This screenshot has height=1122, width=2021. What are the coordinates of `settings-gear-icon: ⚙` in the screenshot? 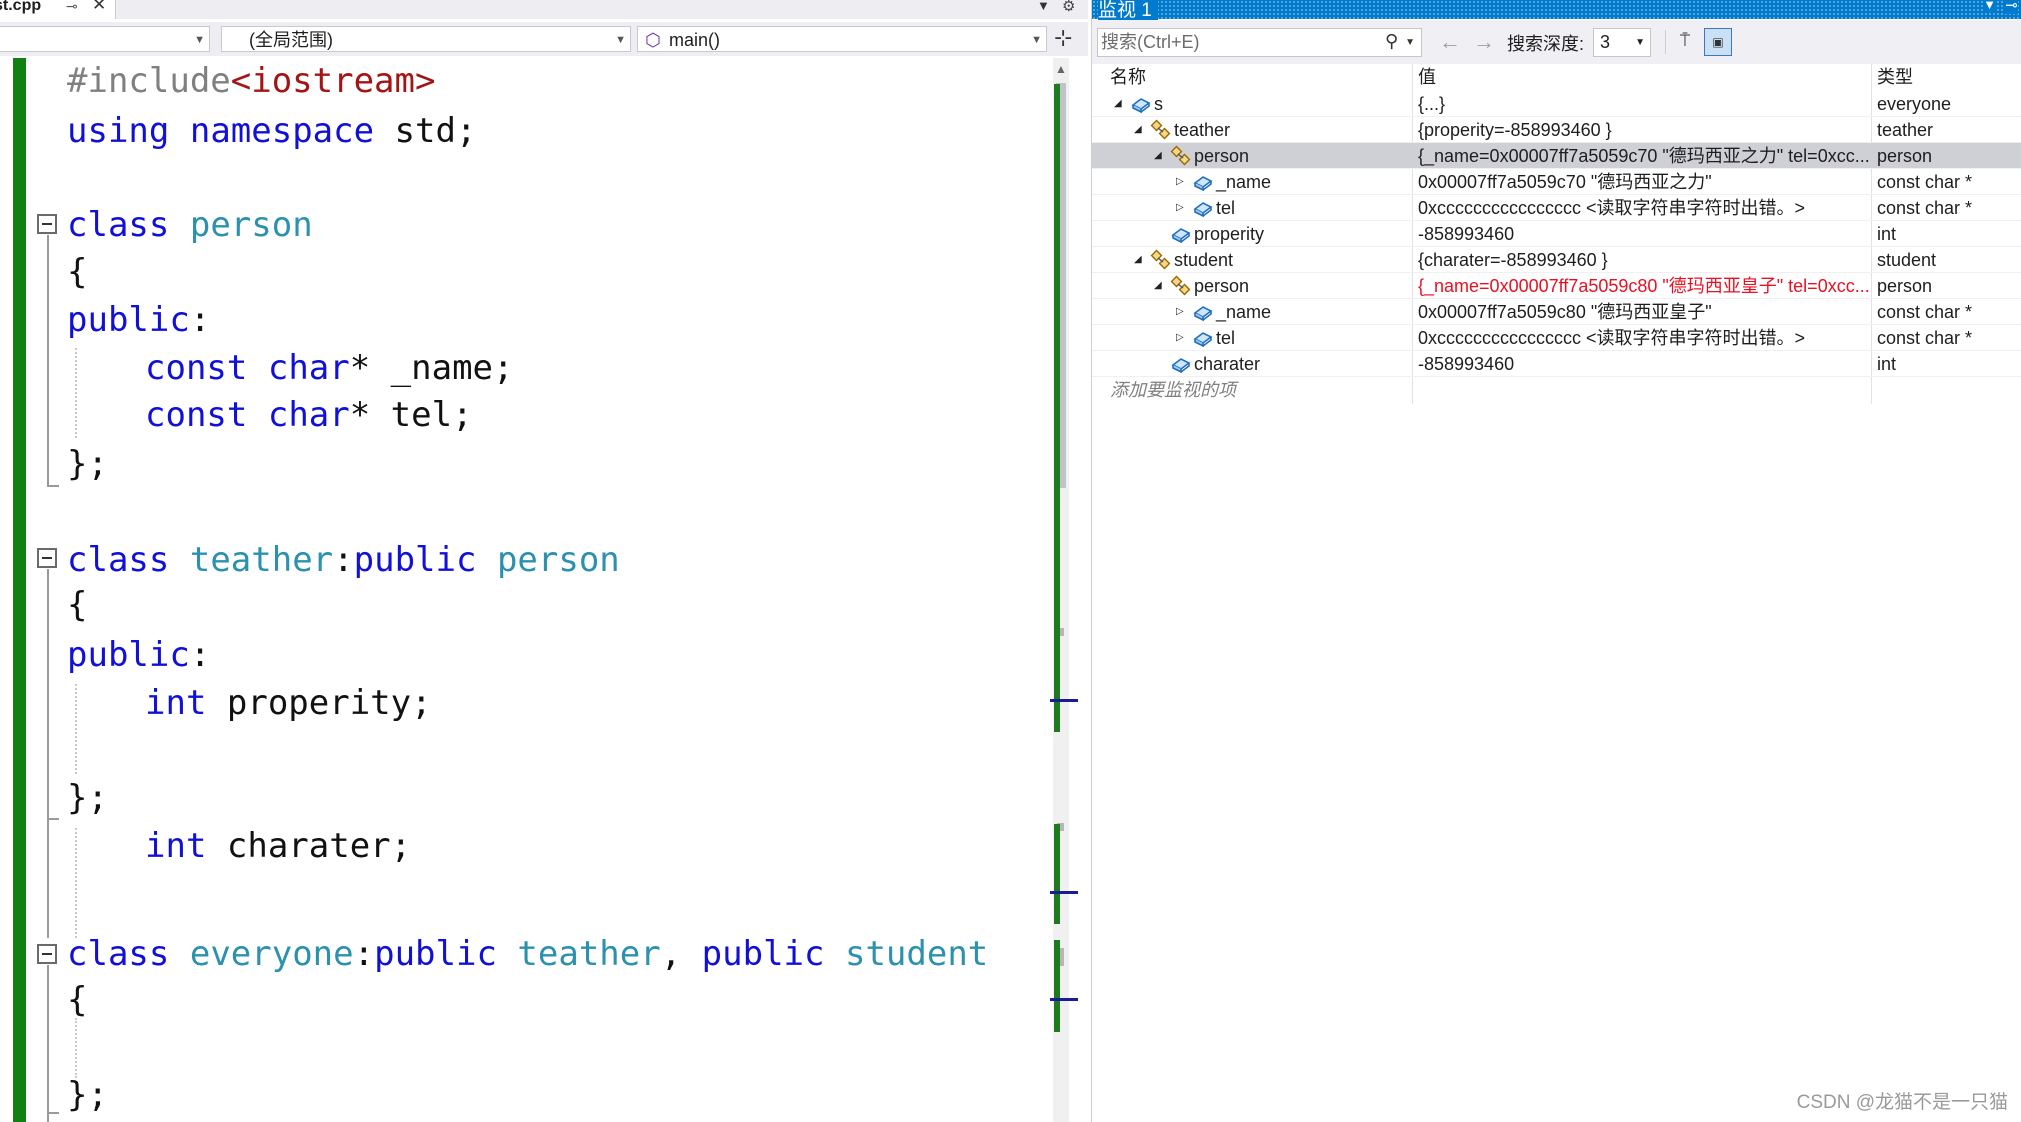 It's located at (1068, 7).